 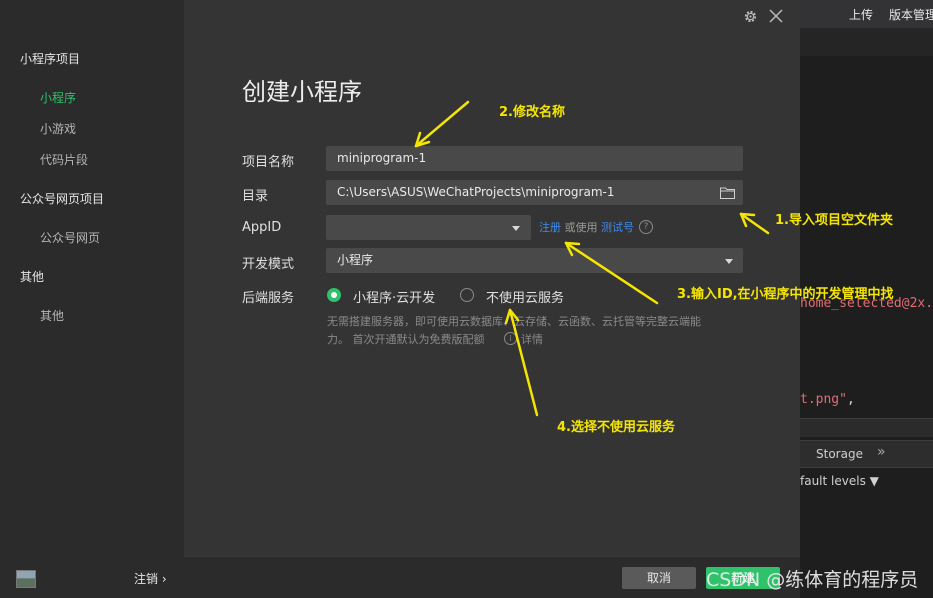 I want to click on project-name-label: 项目名称, so click(x=268, y=162).